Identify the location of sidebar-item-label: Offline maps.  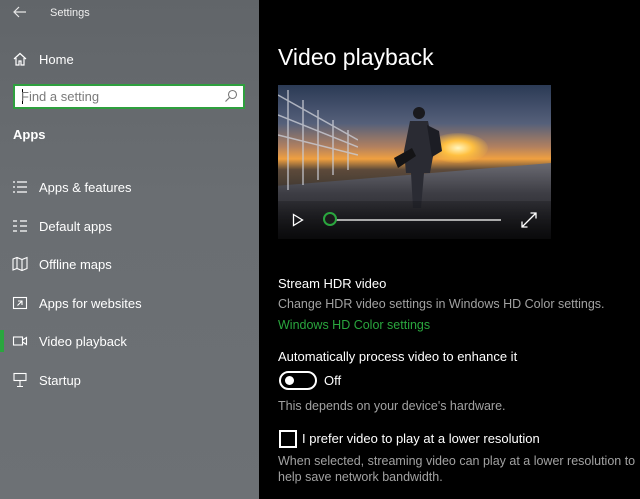
(75, 265).